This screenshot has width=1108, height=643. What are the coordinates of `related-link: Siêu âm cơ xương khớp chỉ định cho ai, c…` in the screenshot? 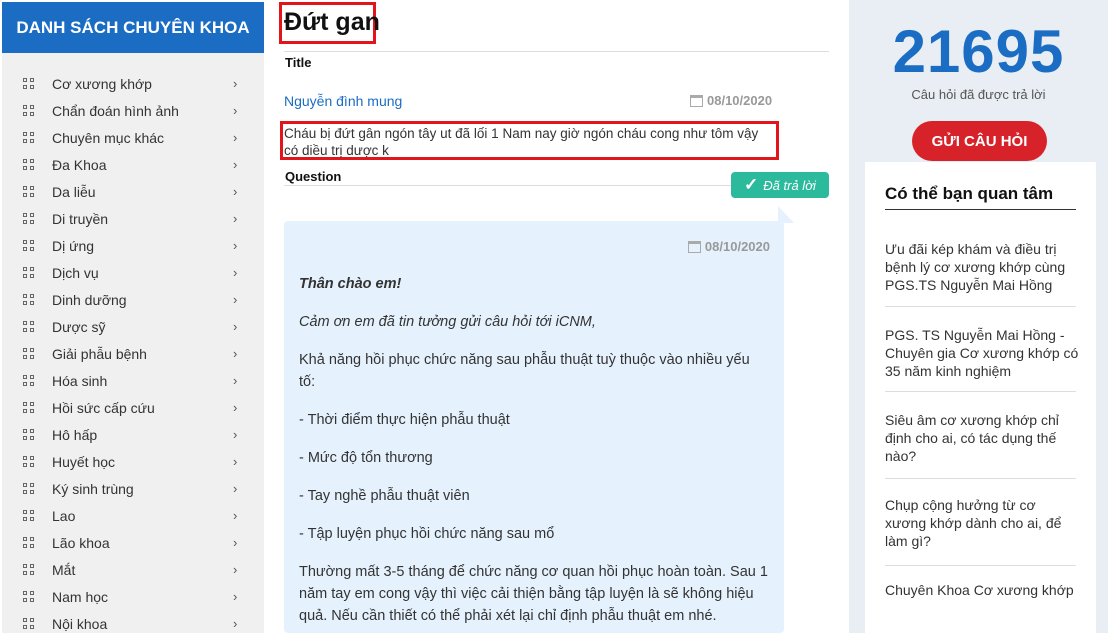 It's located at (982, 438).